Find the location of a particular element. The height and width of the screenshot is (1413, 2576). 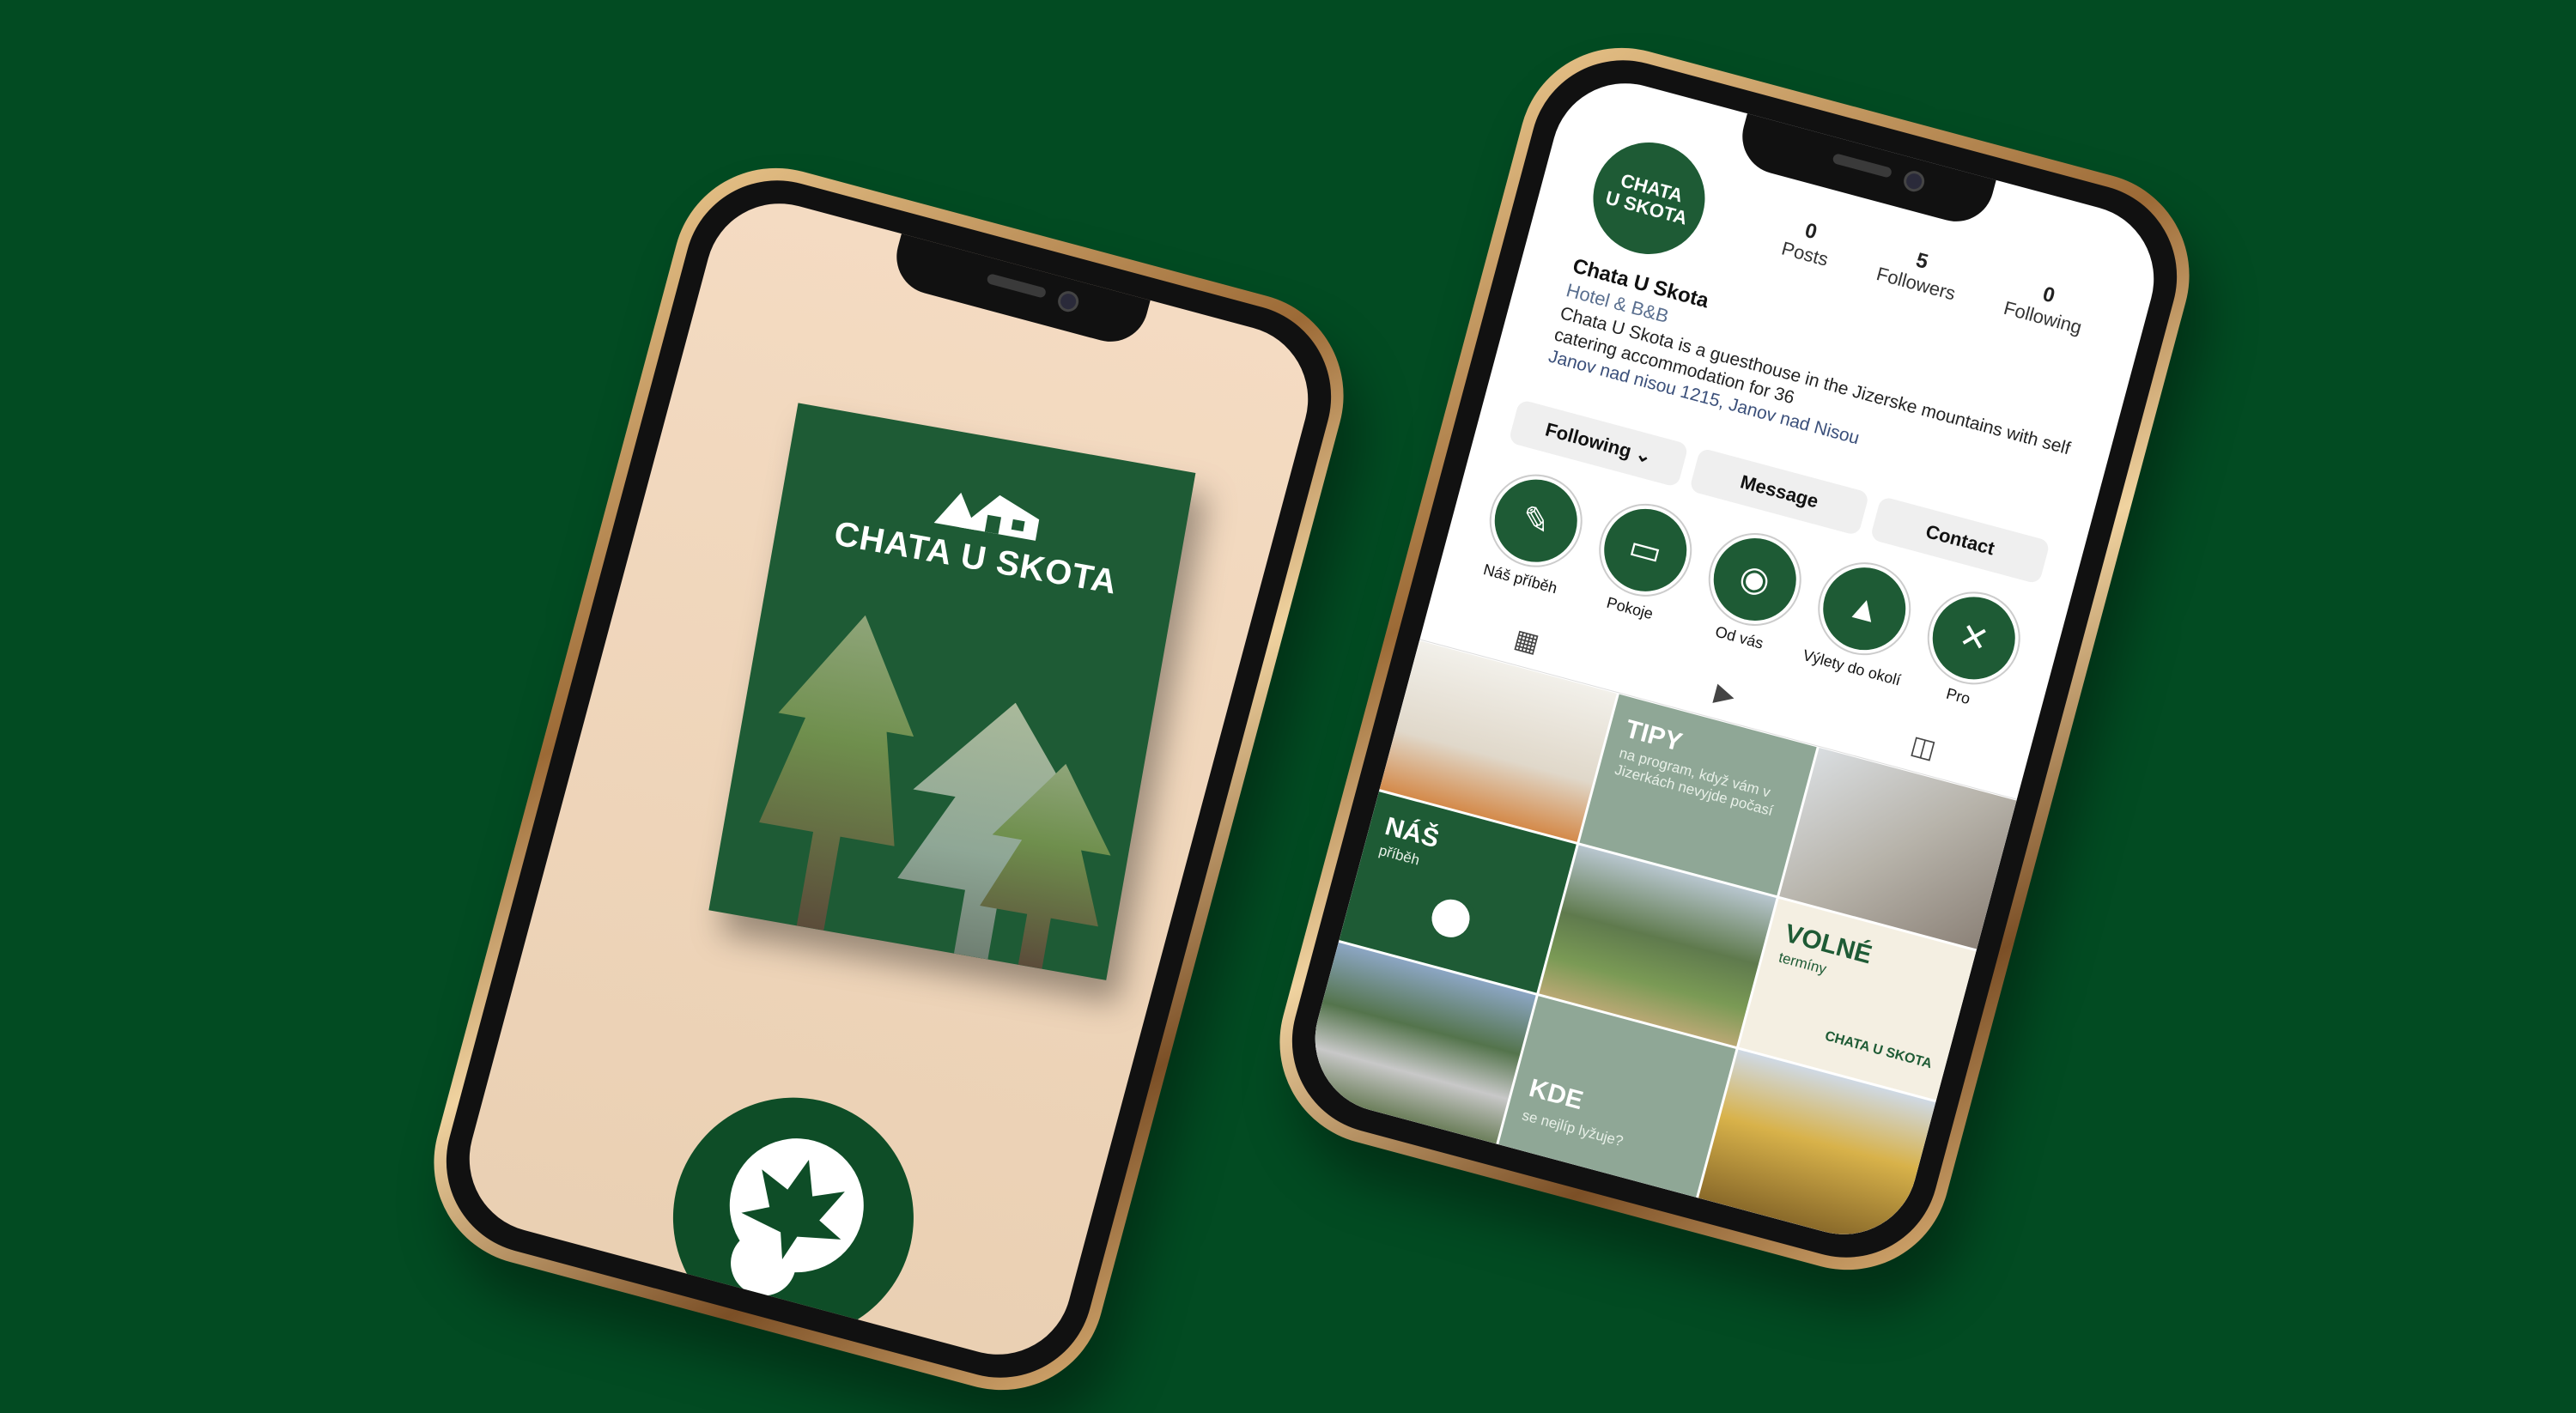

grid-icon: ▦ is located at coordinates (1526, 640).